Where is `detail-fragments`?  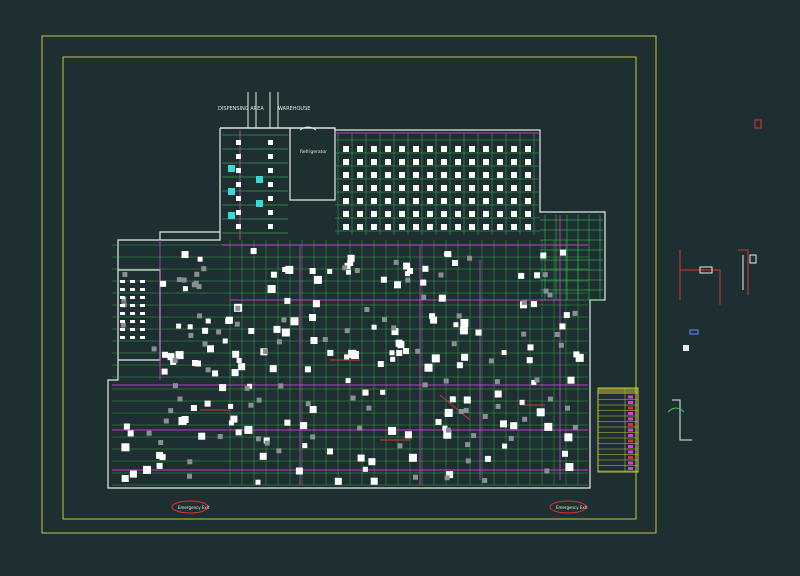
detail-fragments is located at coordinates (714, 280).